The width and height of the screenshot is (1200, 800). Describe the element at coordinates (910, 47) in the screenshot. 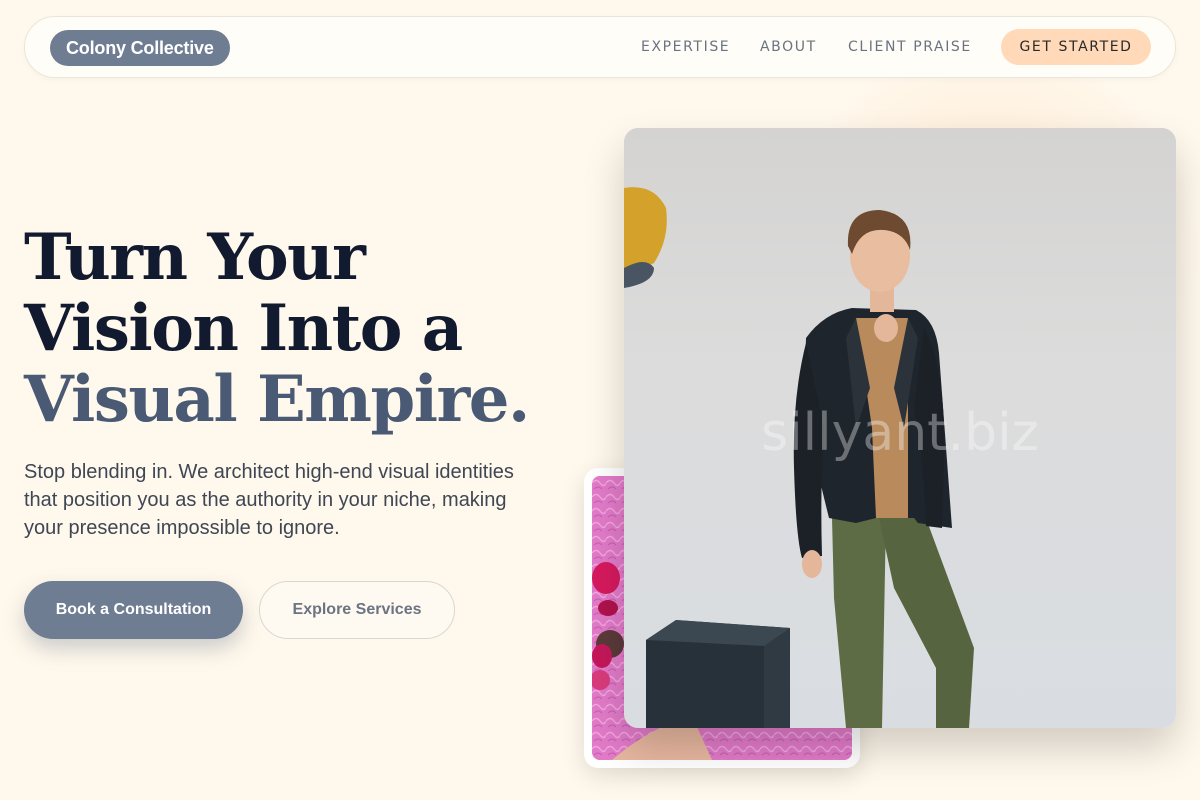

I see `nav-link-client-praise: CLIENT PRAISE` at that location.